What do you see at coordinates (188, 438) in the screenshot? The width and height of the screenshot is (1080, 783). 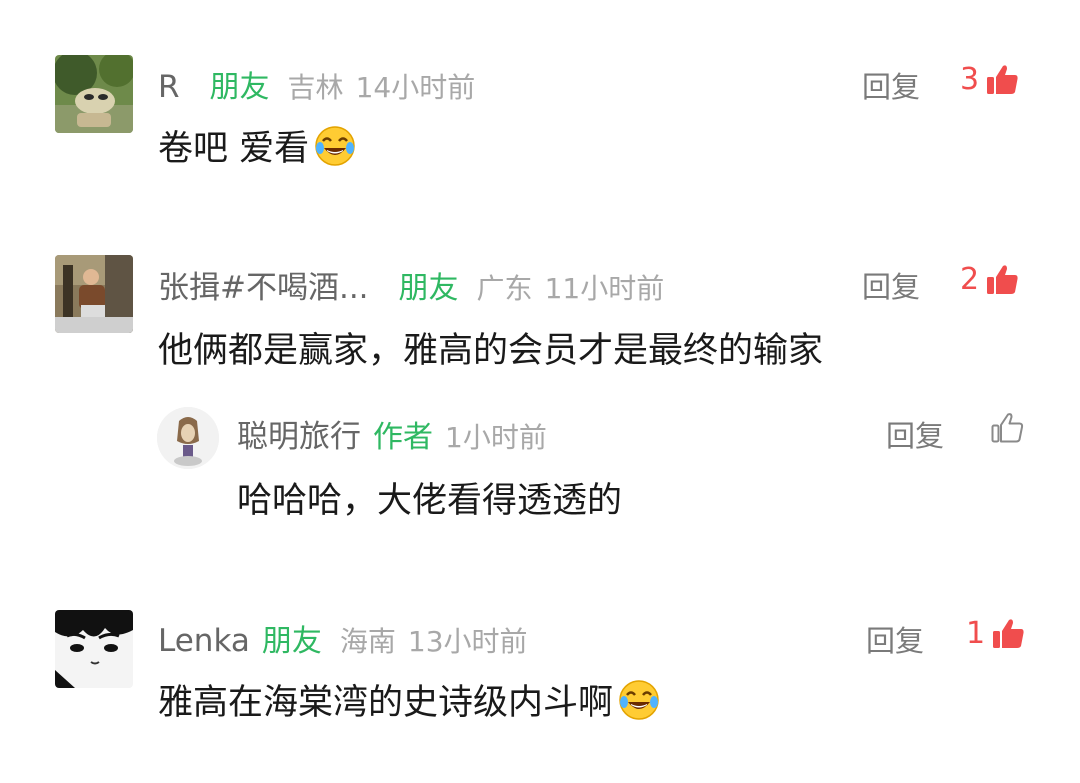 I see `reply-avatar` at bounding box center [188, 438].